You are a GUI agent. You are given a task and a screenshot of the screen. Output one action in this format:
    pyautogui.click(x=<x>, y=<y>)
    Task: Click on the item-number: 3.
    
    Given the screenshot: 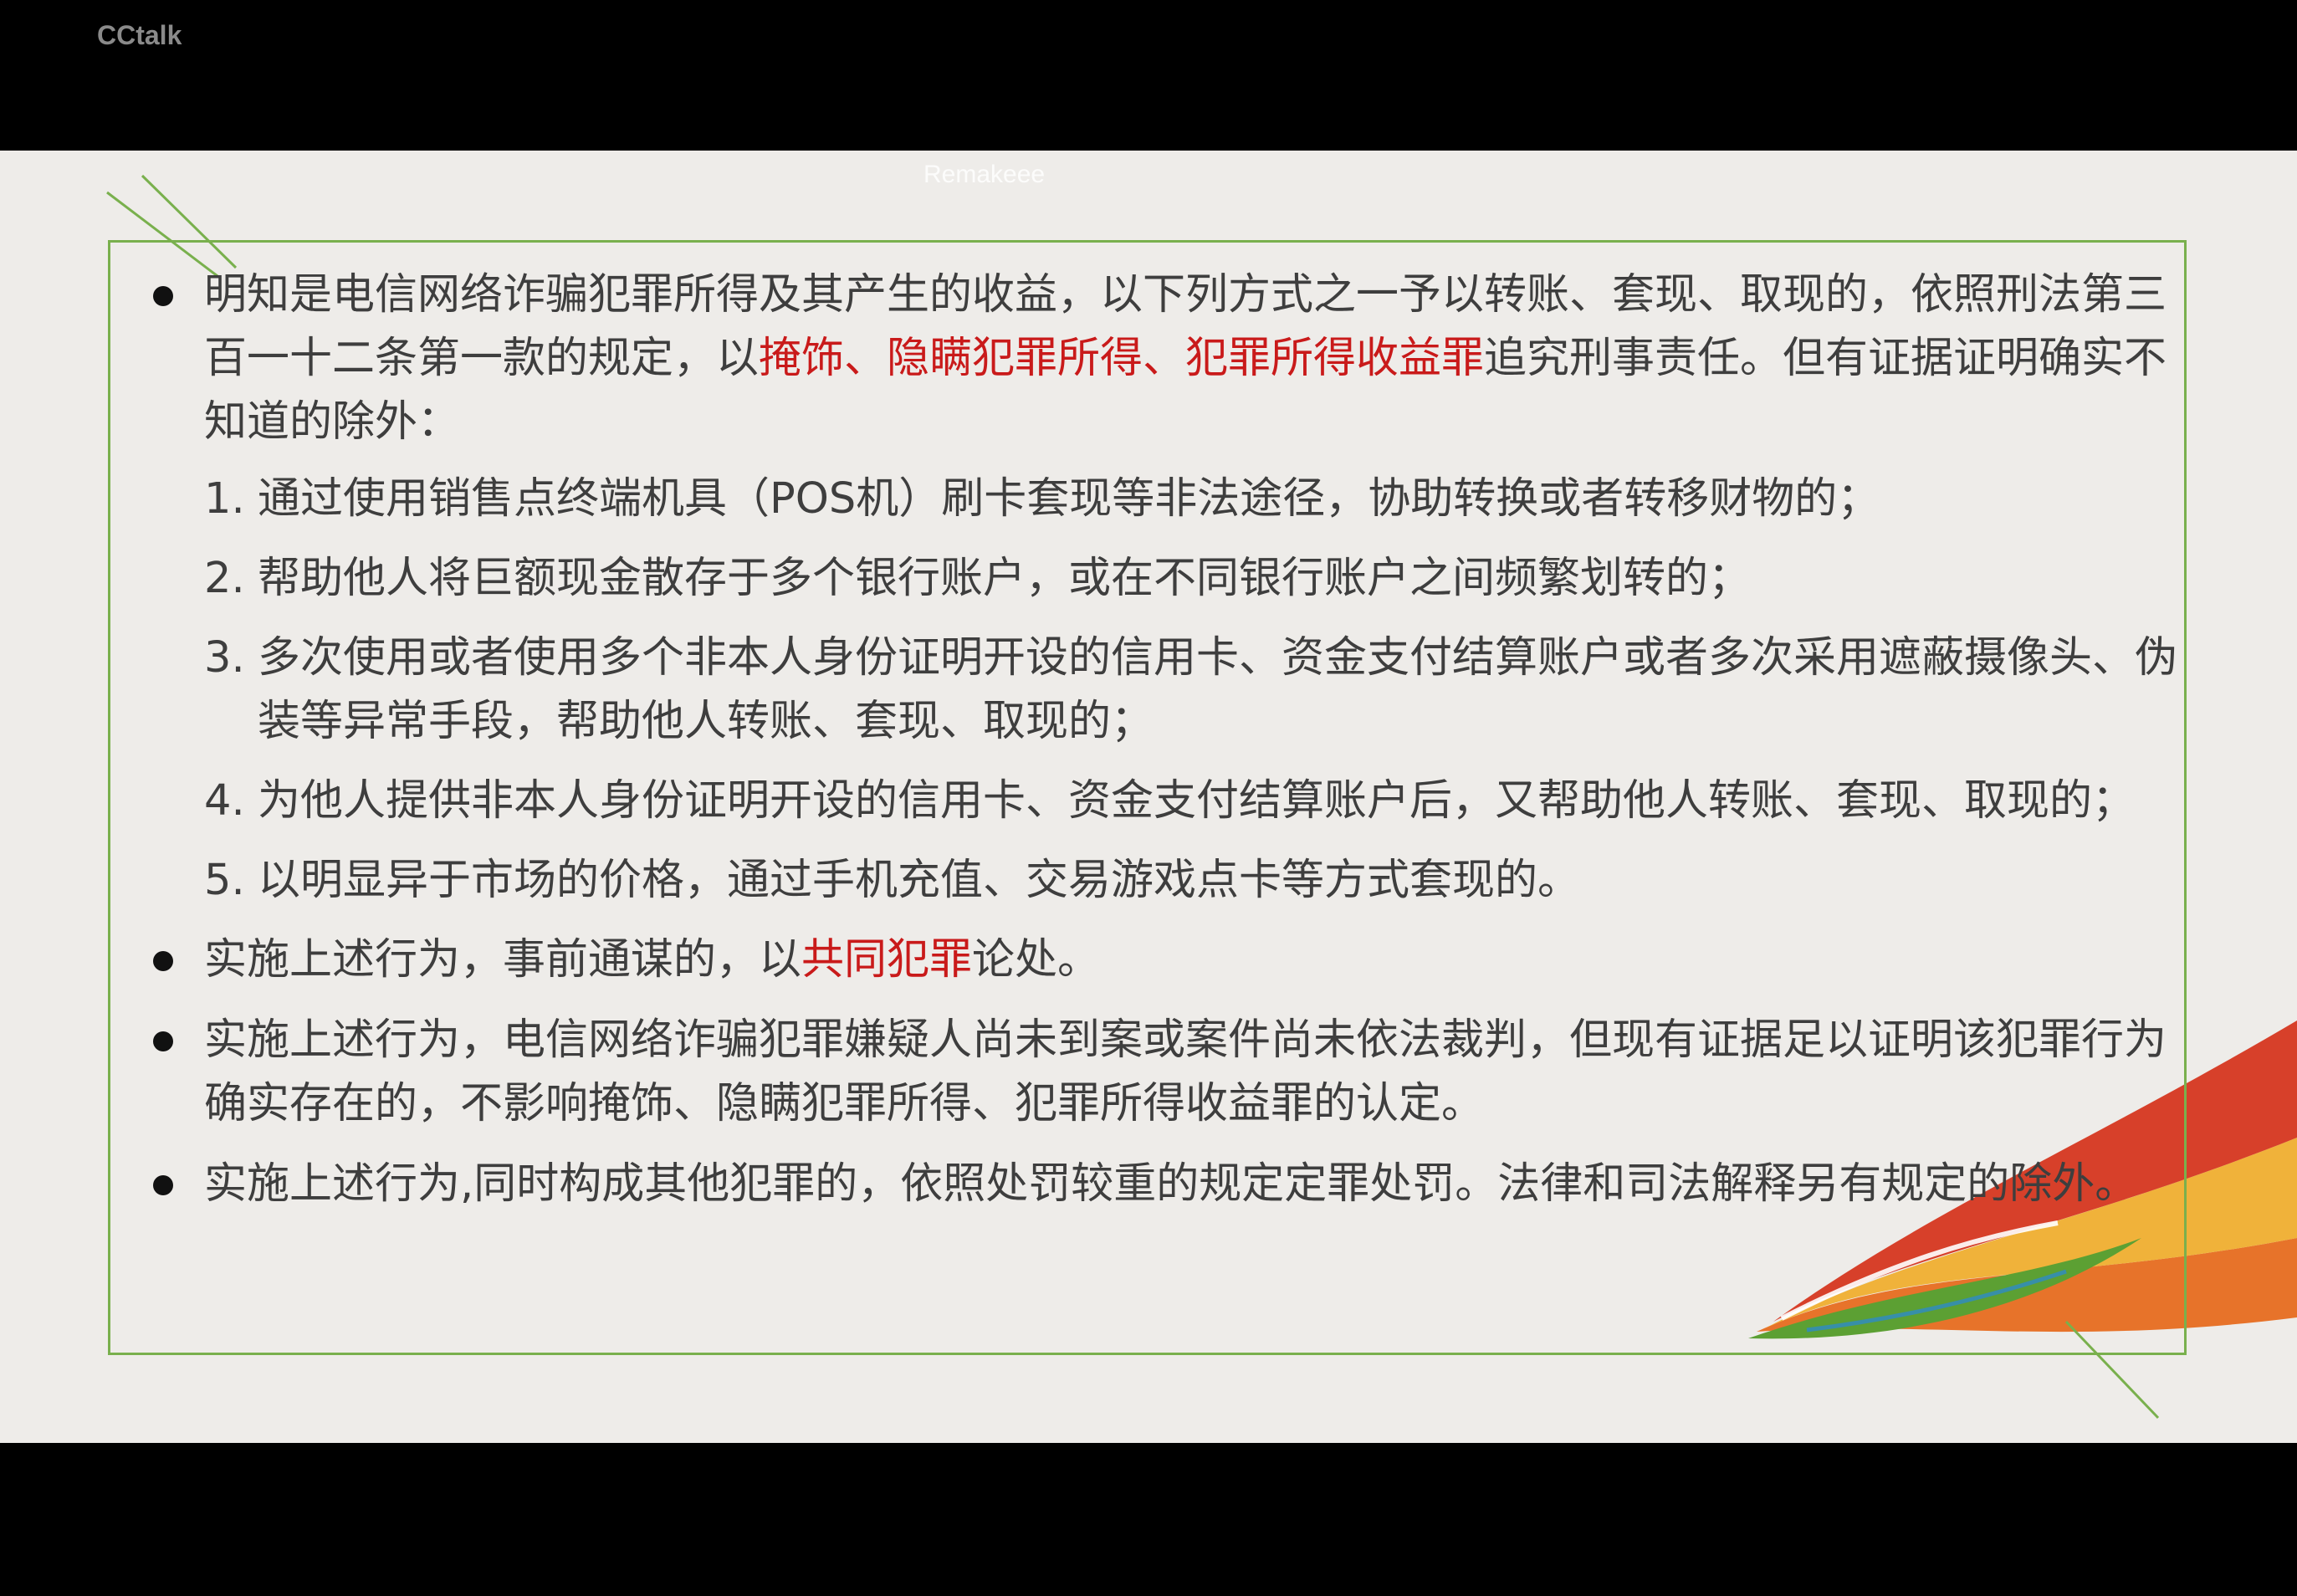 What is the action you would take?
    pyautogui.click(x=224, y=658)
    